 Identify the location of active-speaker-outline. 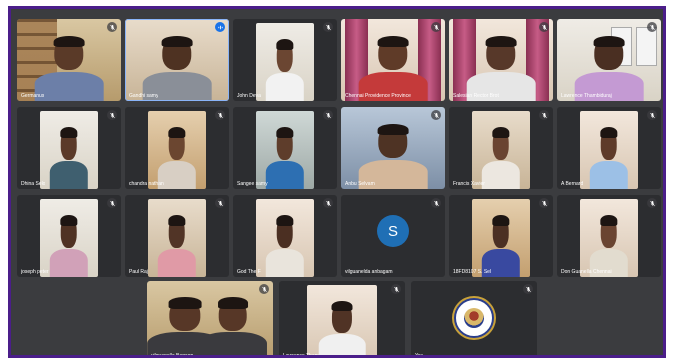
(177, 60).